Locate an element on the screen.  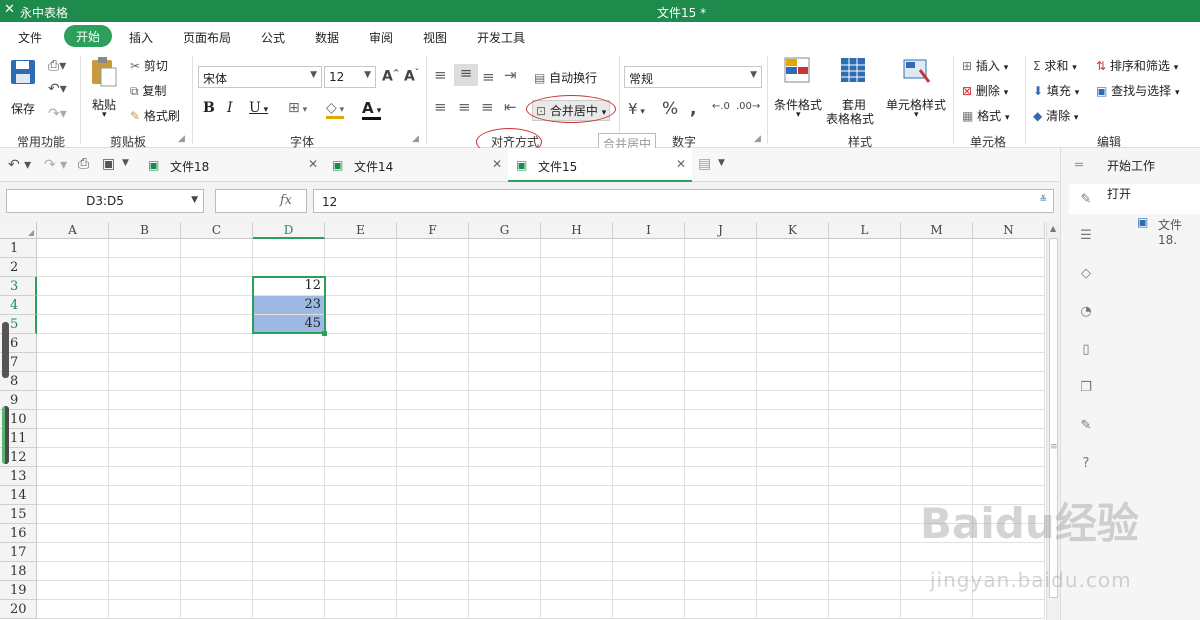
cell-F8 is located at coordinates (433, 381).